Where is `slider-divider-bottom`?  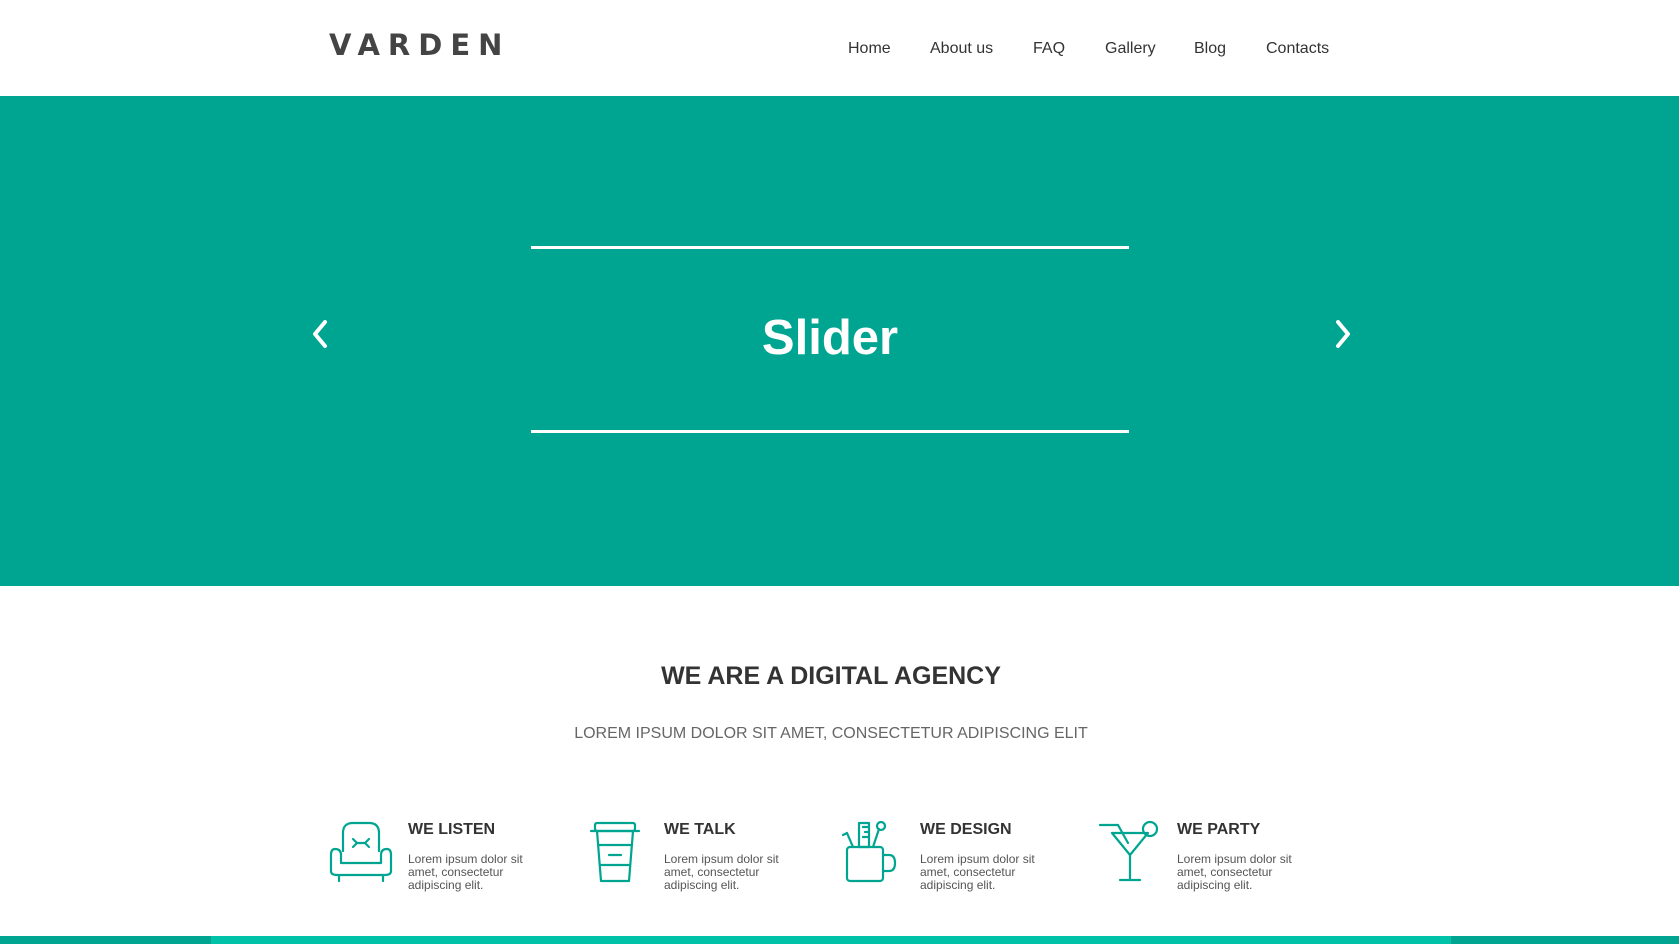 slider-divider-bottom is located at coordinates (830, 431).